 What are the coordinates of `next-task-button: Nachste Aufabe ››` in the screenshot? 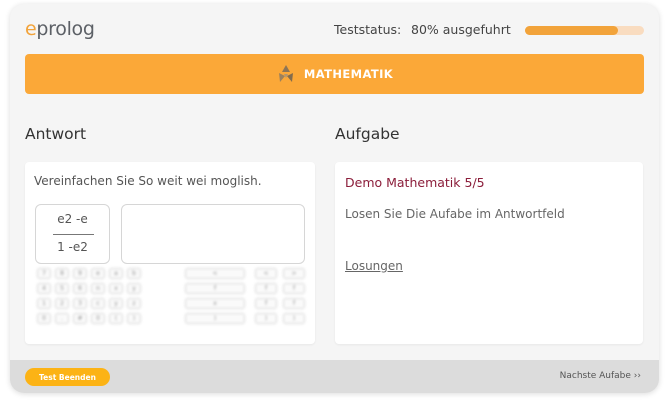 It's located at (600, 376).